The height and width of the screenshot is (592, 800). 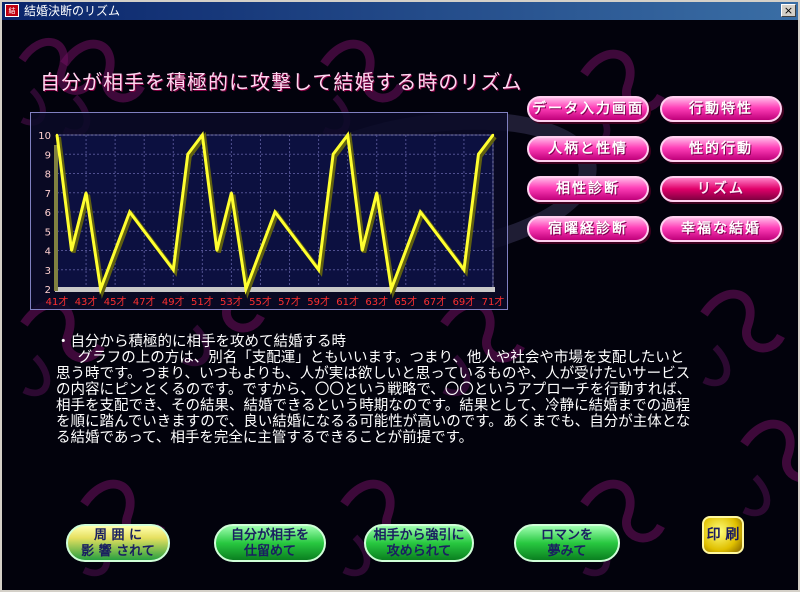 I want to click on x-tick-label: 67才, so click(x=434, y=301).